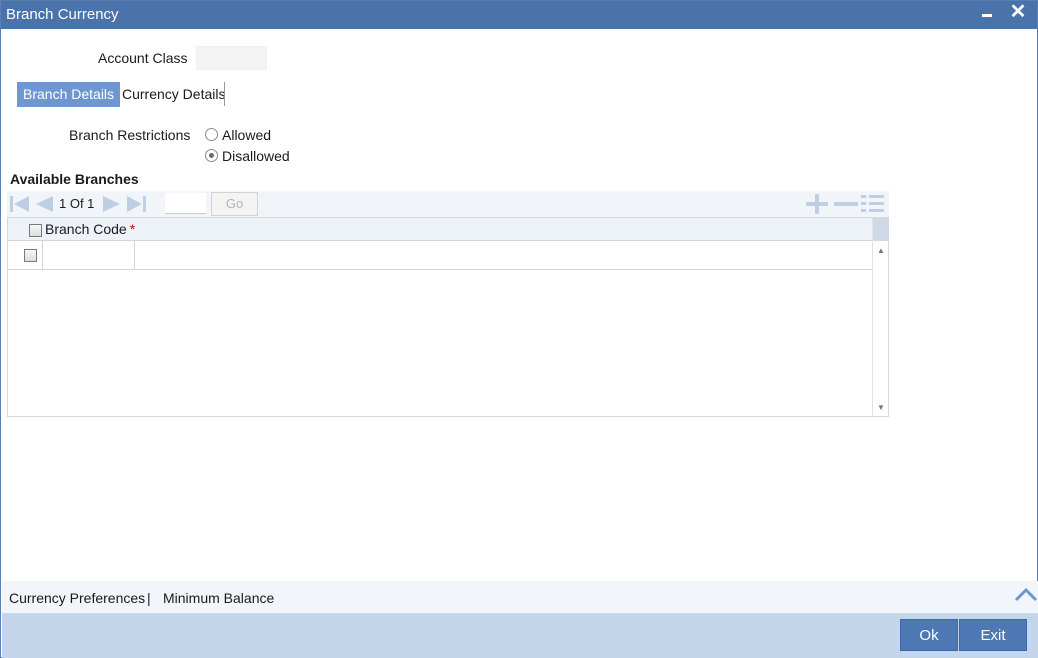  I want to click on disallowed-radio, so click(211, 155).